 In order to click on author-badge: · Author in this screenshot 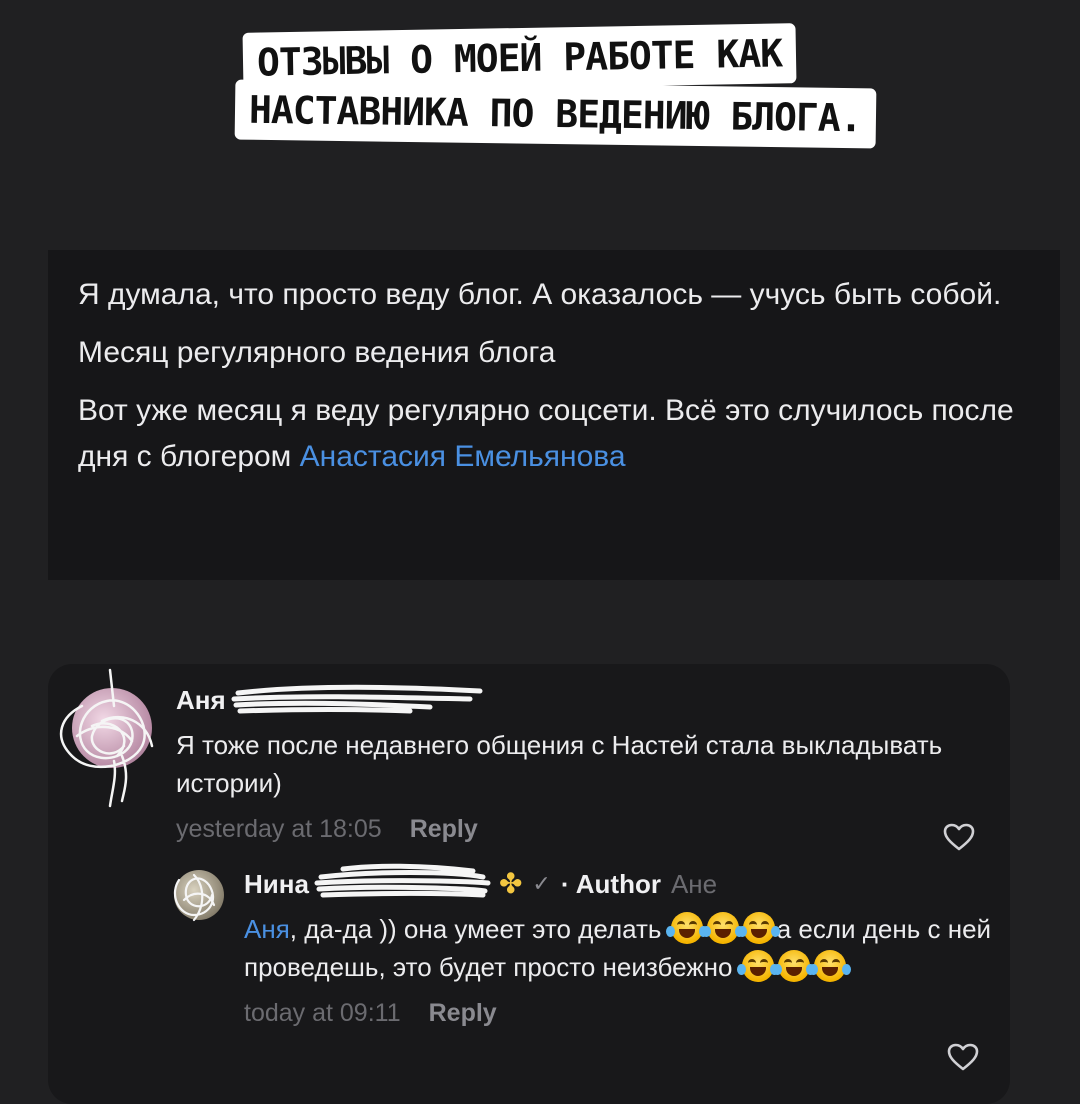, I will do `click(610, 884)`.